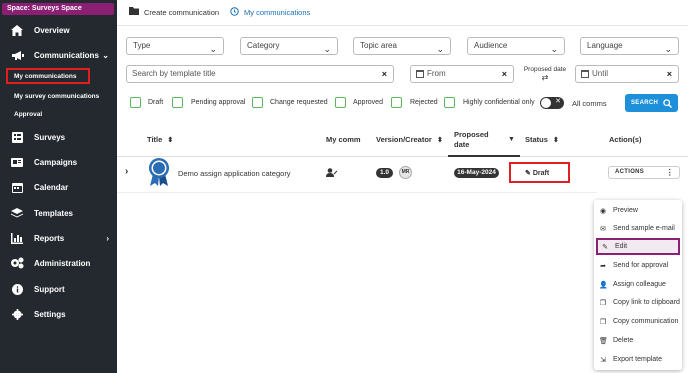 Image resolution: width=688 pixels, height=373 pixels. What do you see at coordinates (58, 9) in the screenshot?
I see `space-badge: Space: Surveys Space` at bounding box center [58, 9].